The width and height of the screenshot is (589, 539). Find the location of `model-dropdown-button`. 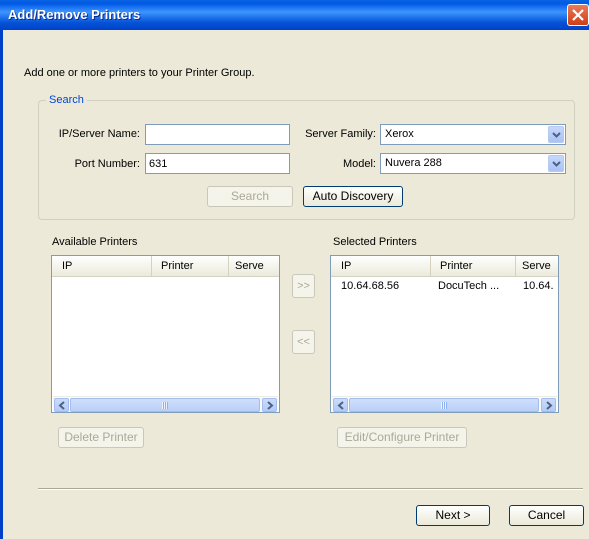

model-dropdown-button is located at coordinates (556, 163).